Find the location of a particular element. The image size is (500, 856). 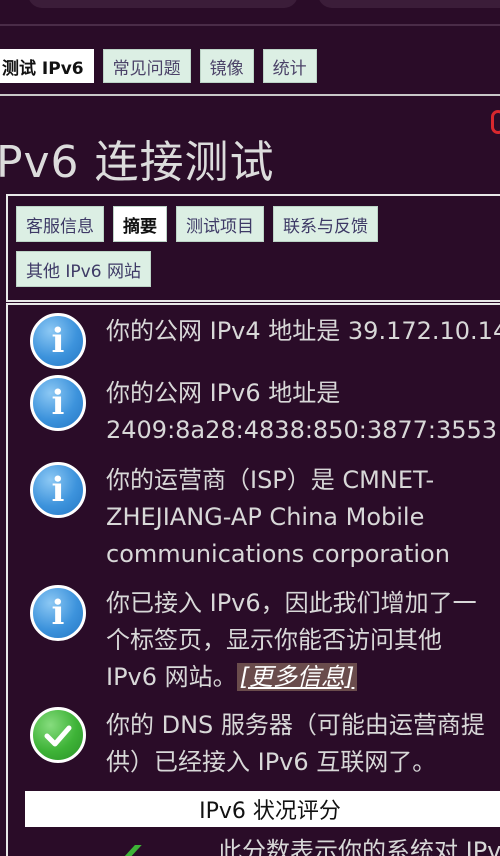

result-text: 你的公网 IPv4 地址是 39.172.10.14 is located at coordinates (303, 331).